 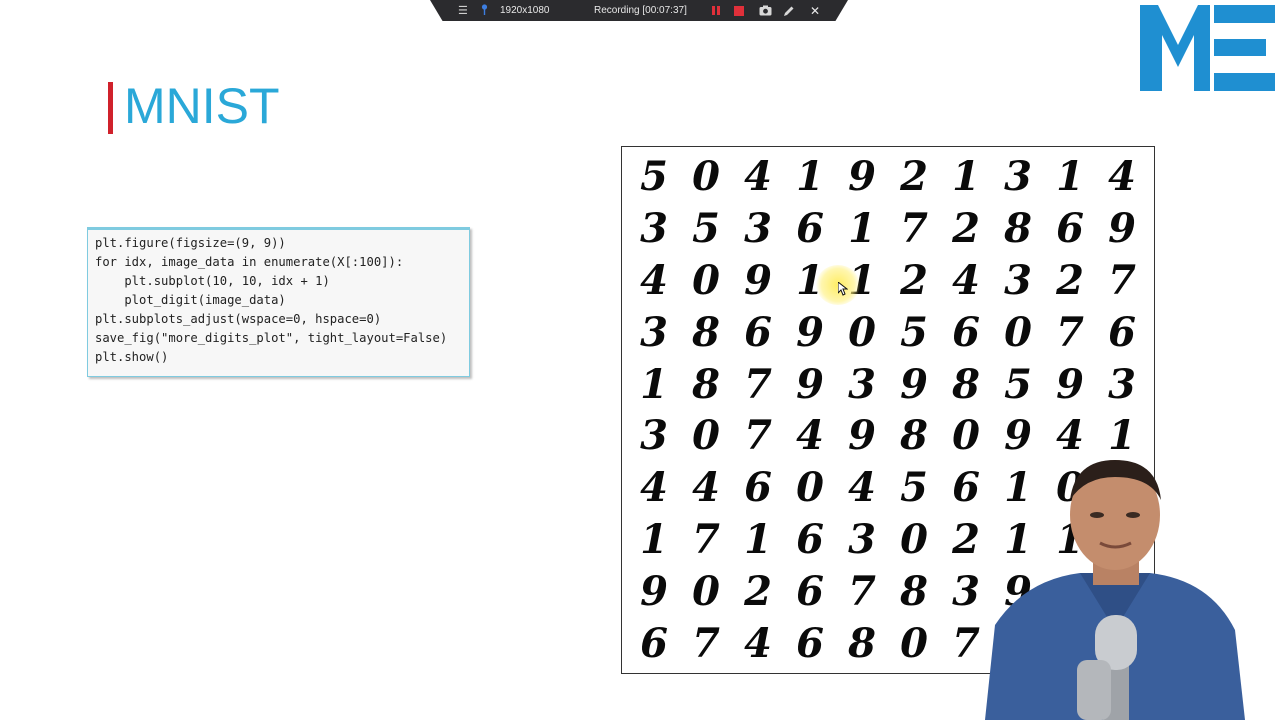 I want to click on code-line-5: plt.subplots_adjust(wspace=0, hspace=0), so click(x=238, y=319).